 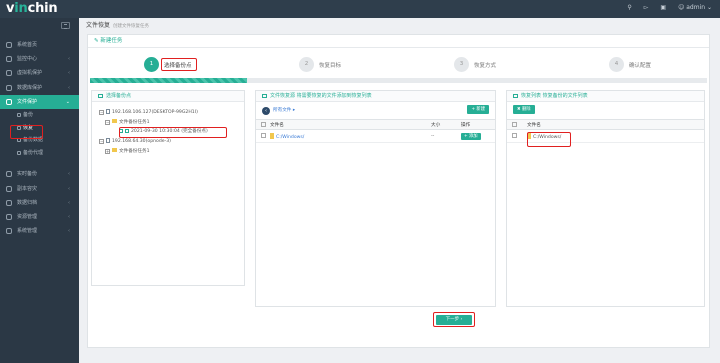 What do you see at coordinates (9, 59) in the screenshot?
I see `monitor-icon` at bounding box center [9, 59].